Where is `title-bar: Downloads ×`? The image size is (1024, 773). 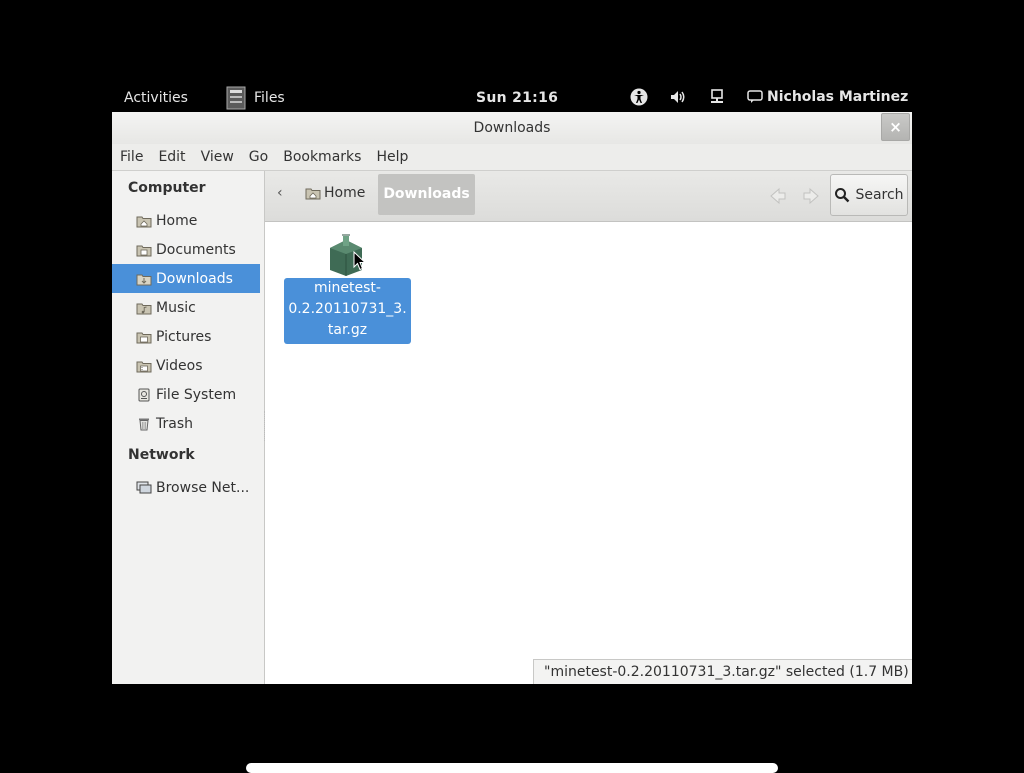 title-bar: Downloads × is located at coordinates (512, 128).